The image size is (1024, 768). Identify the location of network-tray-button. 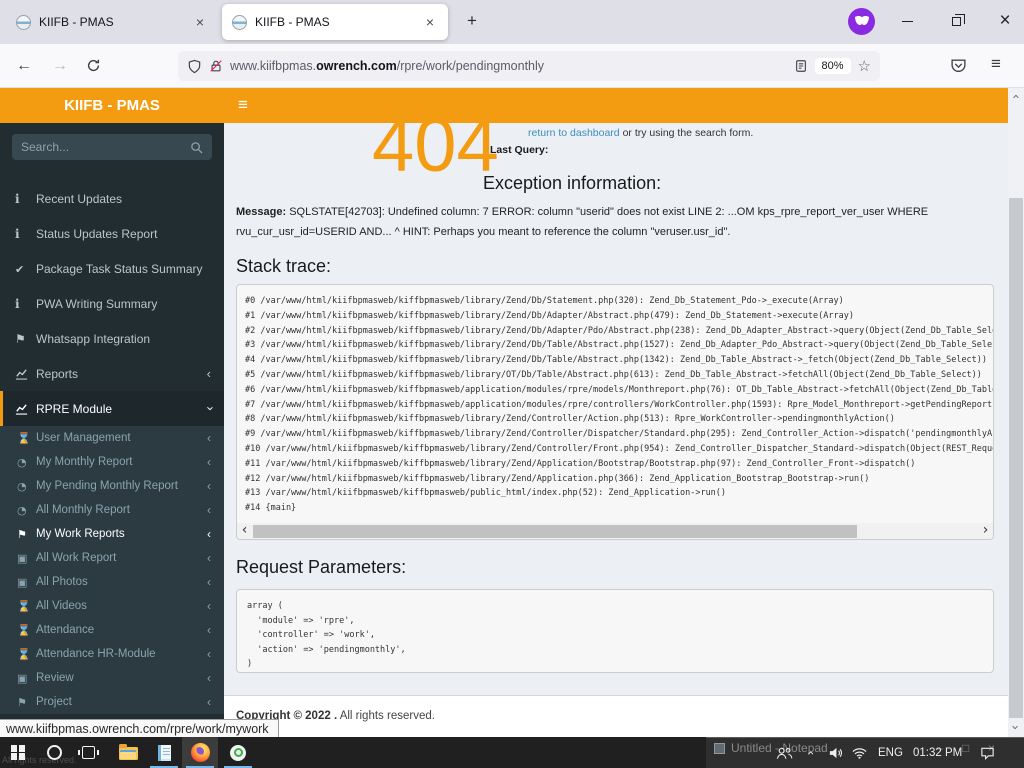
(859, 752).